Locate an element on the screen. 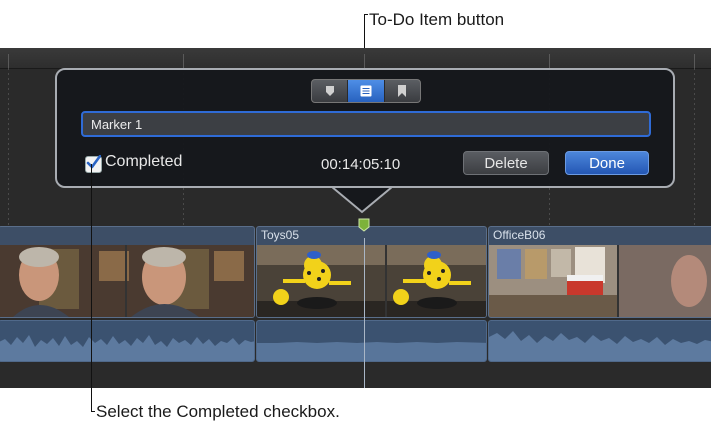  clip-man-talking is located at coordinates (127, 272).